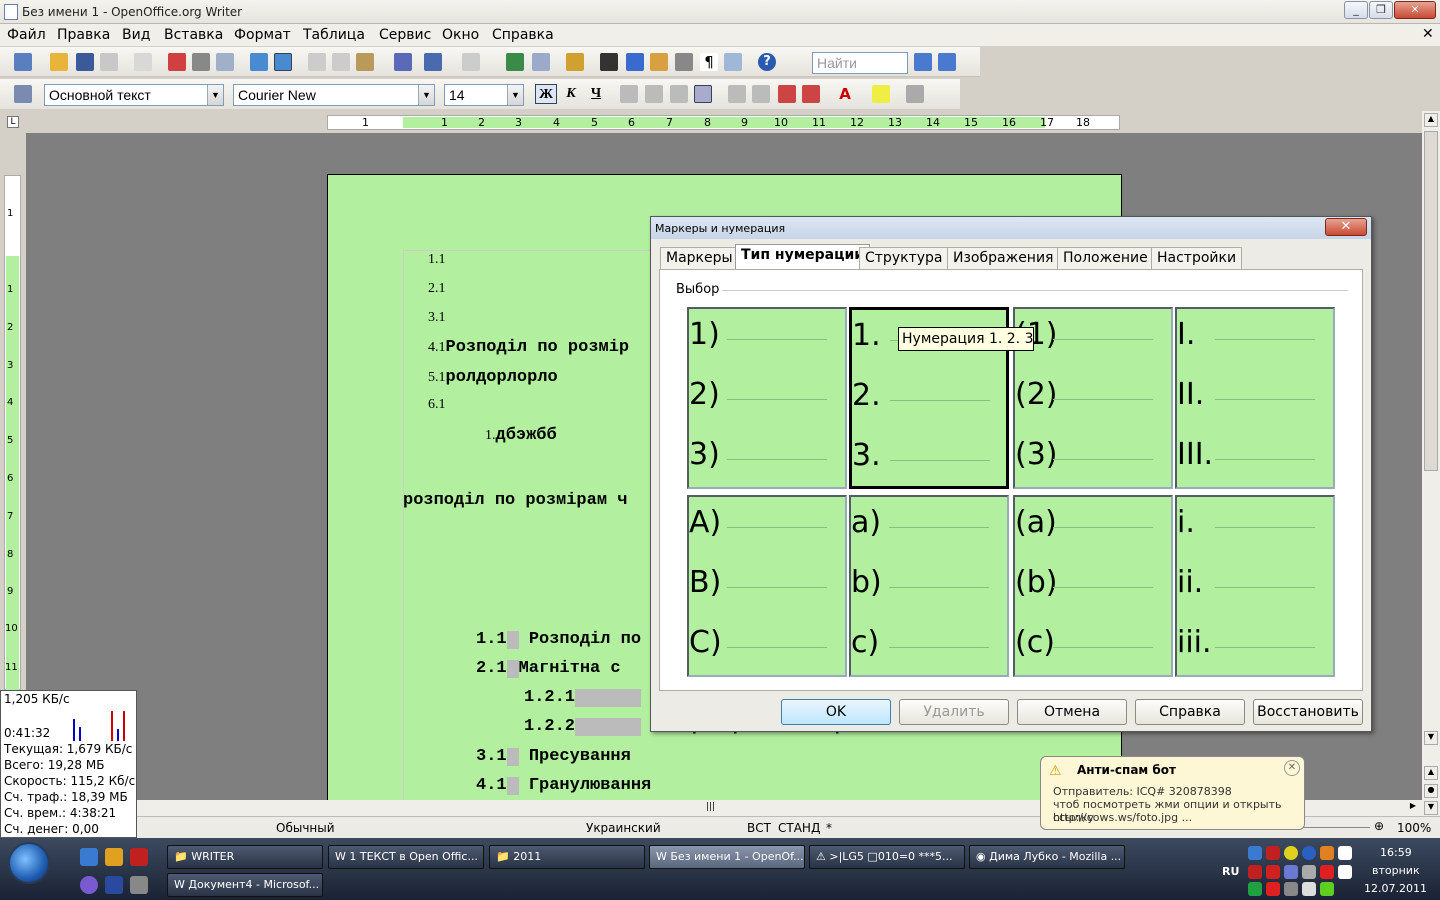 The height and width of the screenshot is (900, 1440). I want to click on menu-edit: Правка, so click(83, 35).